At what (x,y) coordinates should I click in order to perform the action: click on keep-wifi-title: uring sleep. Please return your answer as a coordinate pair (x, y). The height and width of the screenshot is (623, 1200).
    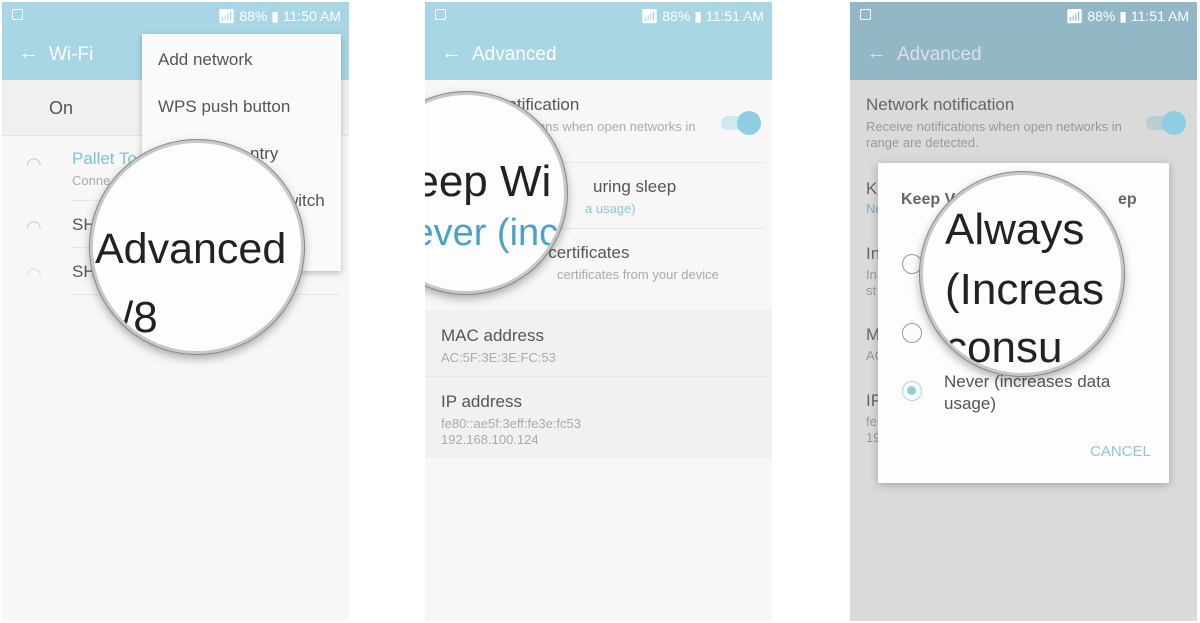
    Looking at the image, I should click on (634, 187).